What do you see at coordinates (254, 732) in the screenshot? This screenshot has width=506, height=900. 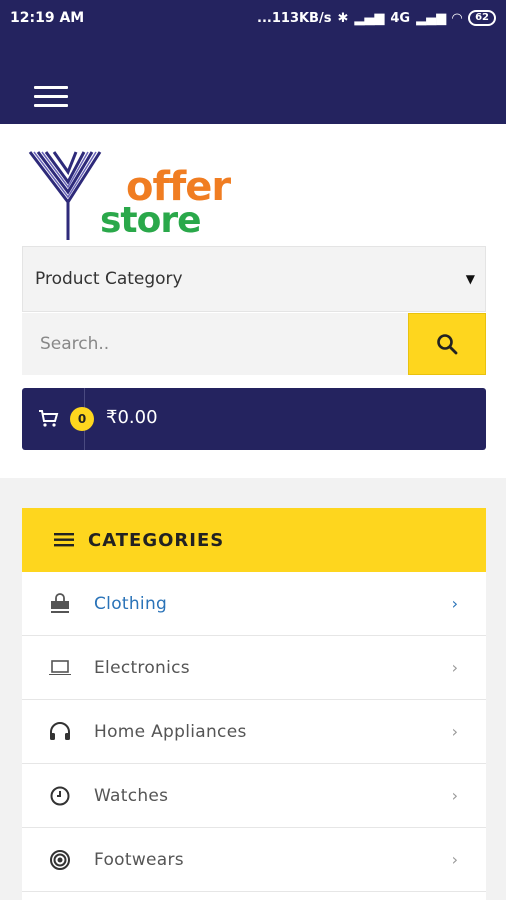 I see `category-item-home-appliances: Home Appliances ›` at bounding box center [254, 732].